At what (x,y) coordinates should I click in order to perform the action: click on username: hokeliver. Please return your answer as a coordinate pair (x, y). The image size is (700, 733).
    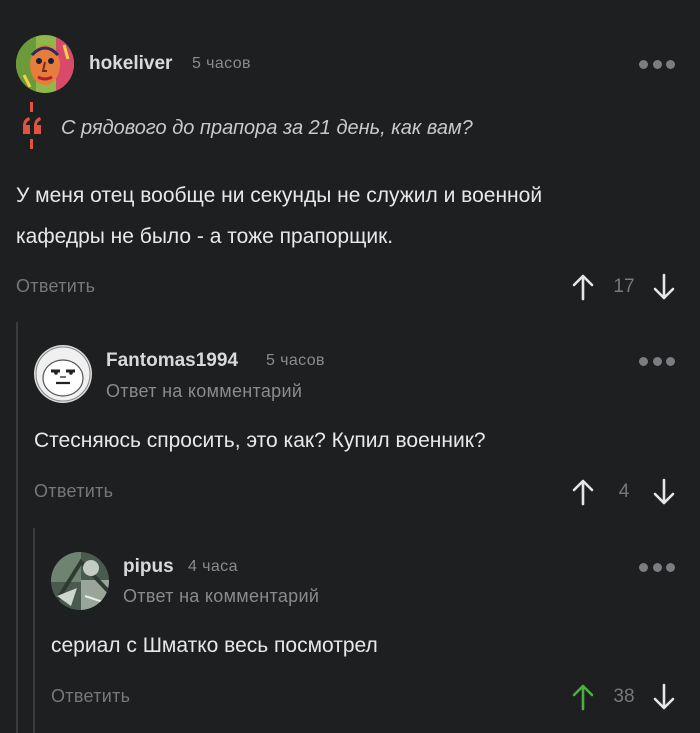
    Looking at the image, I should click on (130, 64).